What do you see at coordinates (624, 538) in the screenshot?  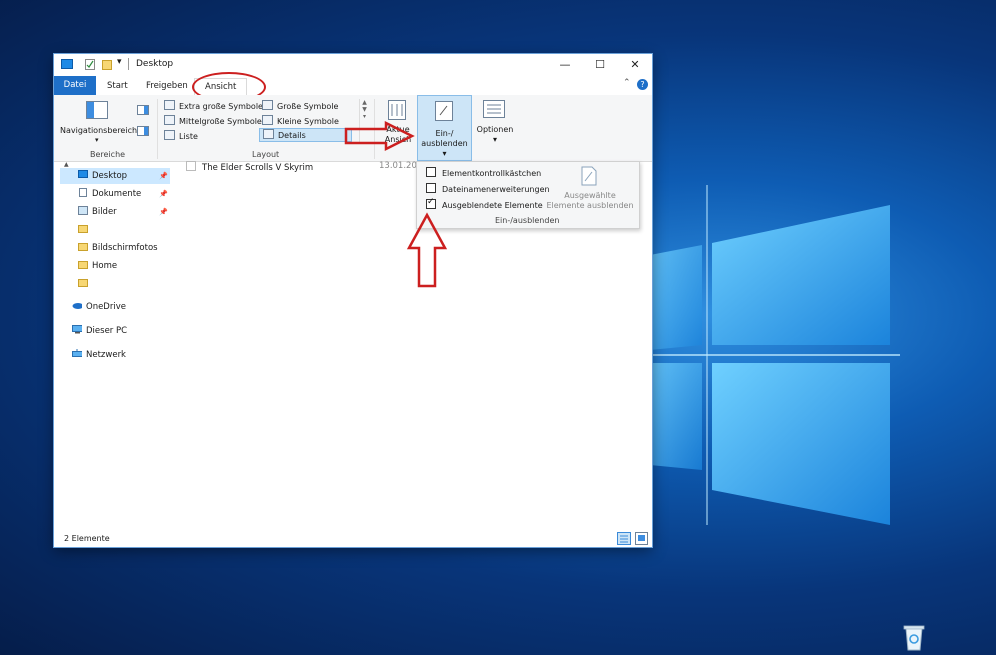 I see `details-view-toggle-icon` at bounding box center [624, 538].